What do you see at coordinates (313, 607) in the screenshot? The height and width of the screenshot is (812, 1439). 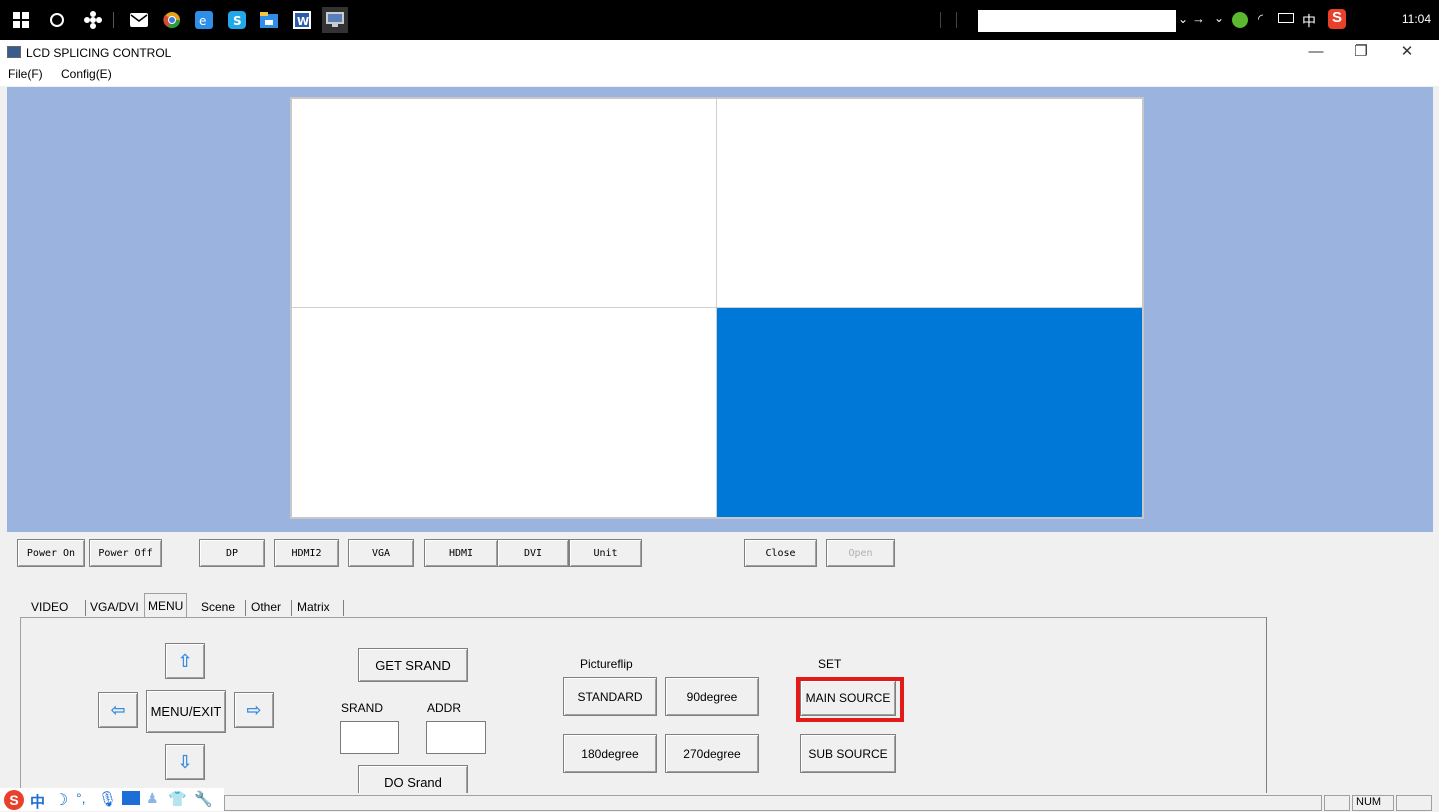 I see `tab-matrix: Matrix` at bounding box center [313, 607].